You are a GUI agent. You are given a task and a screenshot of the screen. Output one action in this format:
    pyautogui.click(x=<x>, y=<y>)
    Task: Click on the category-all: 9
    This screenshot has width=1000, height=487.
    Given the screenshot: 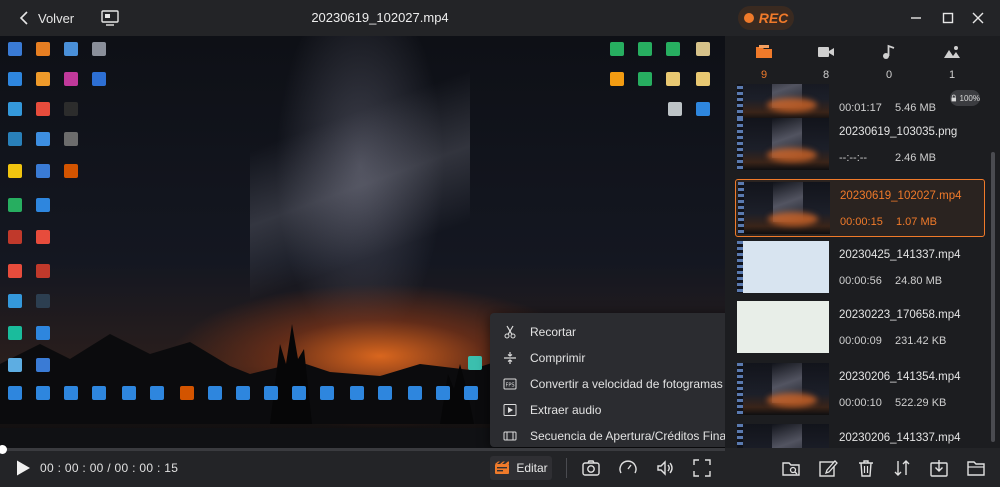 What is the action you would take?
    pyautogui.click(x=764, y=62)
    